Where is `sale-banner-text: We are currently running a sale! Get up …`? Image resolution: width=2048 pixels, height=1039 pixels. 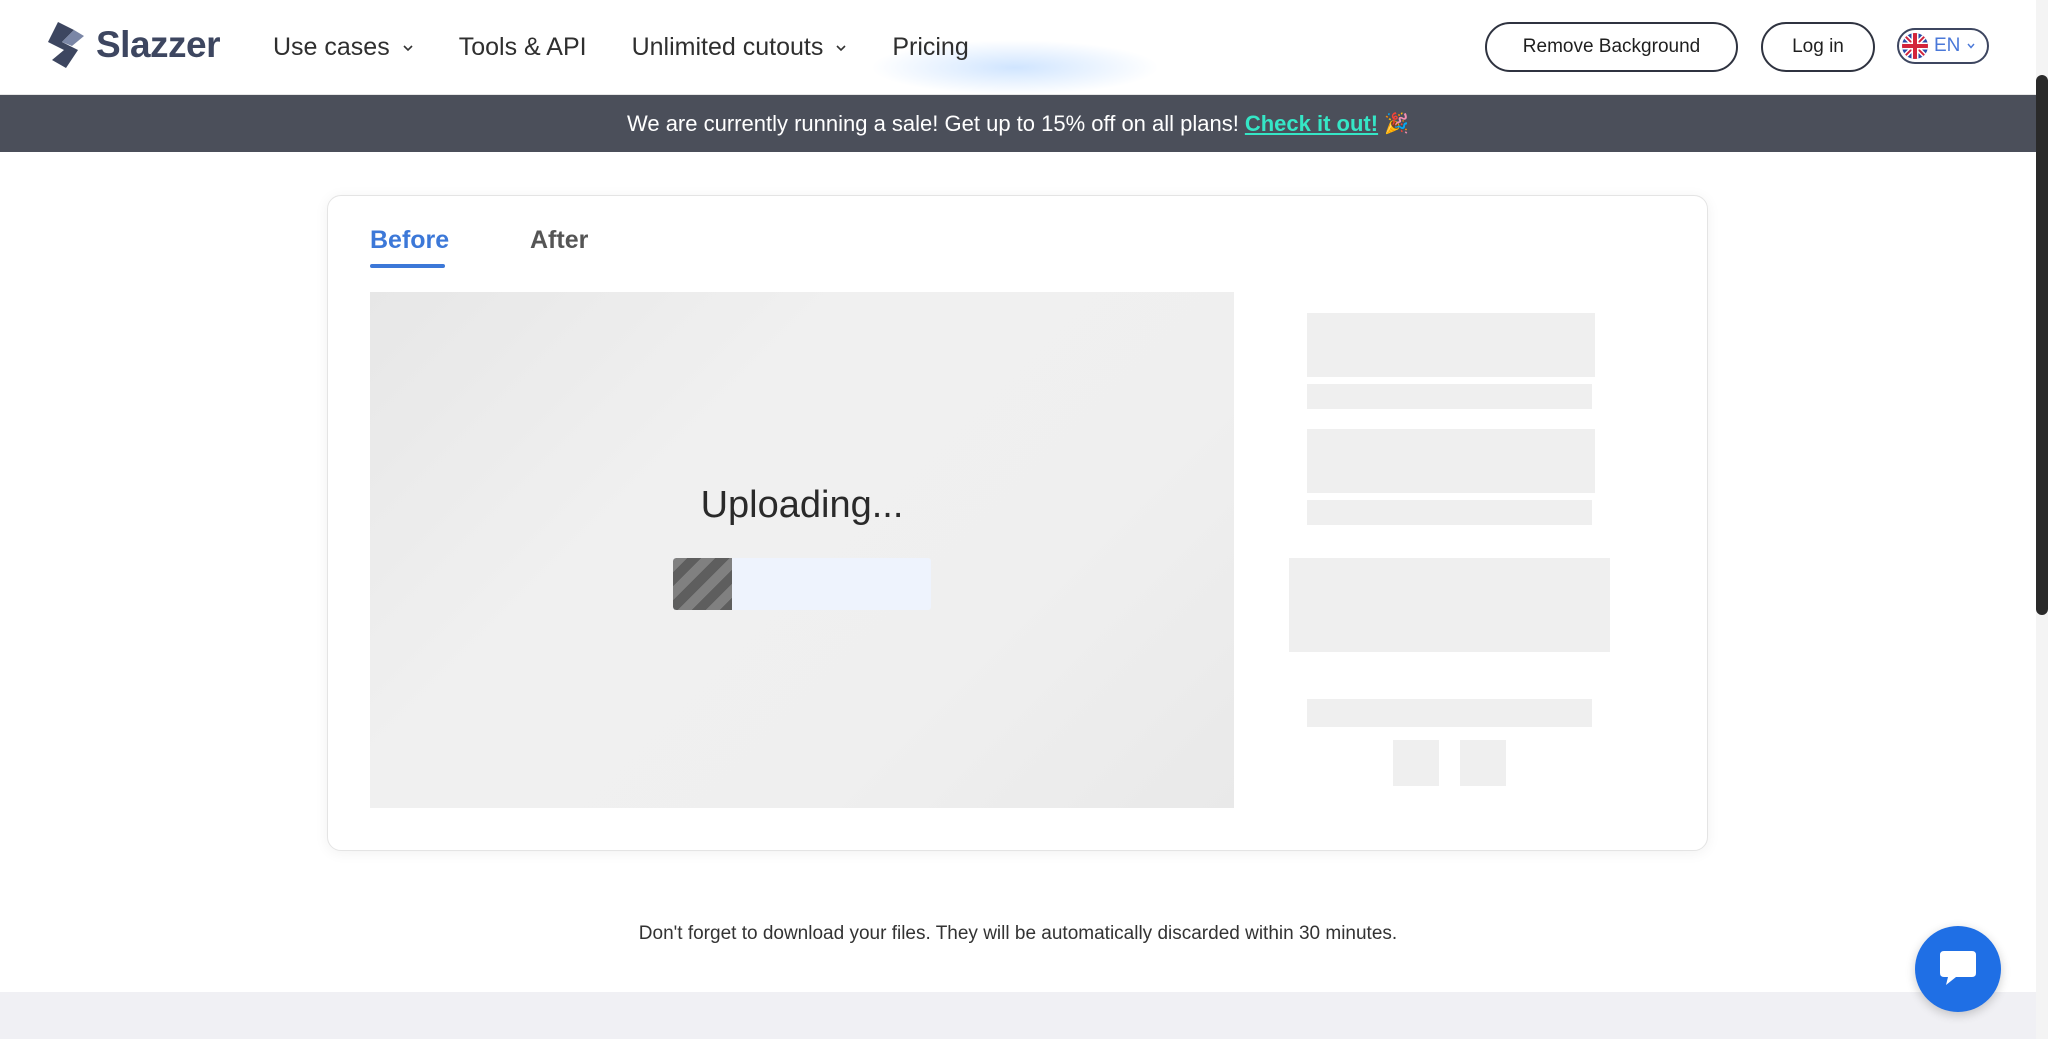
sale-banner-text: We are currently running a sale! Get up … is located at coordinates (932, 123).